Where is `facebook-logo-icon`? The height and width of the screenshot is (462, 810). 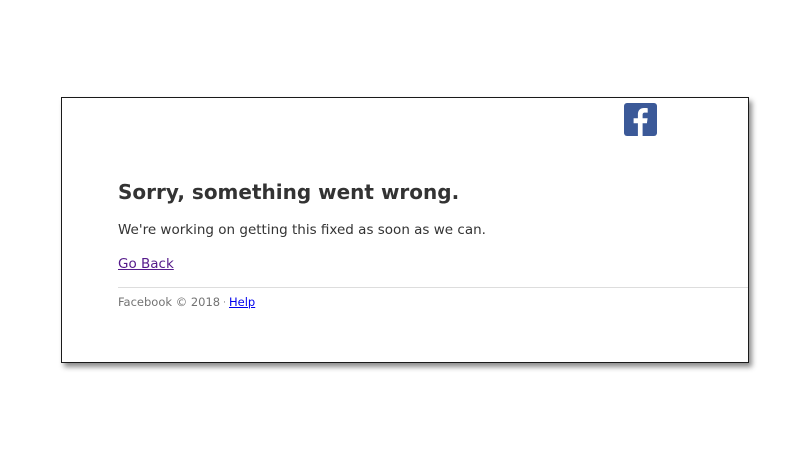
facebook-logo-icon is located at coordinates (640, 119).